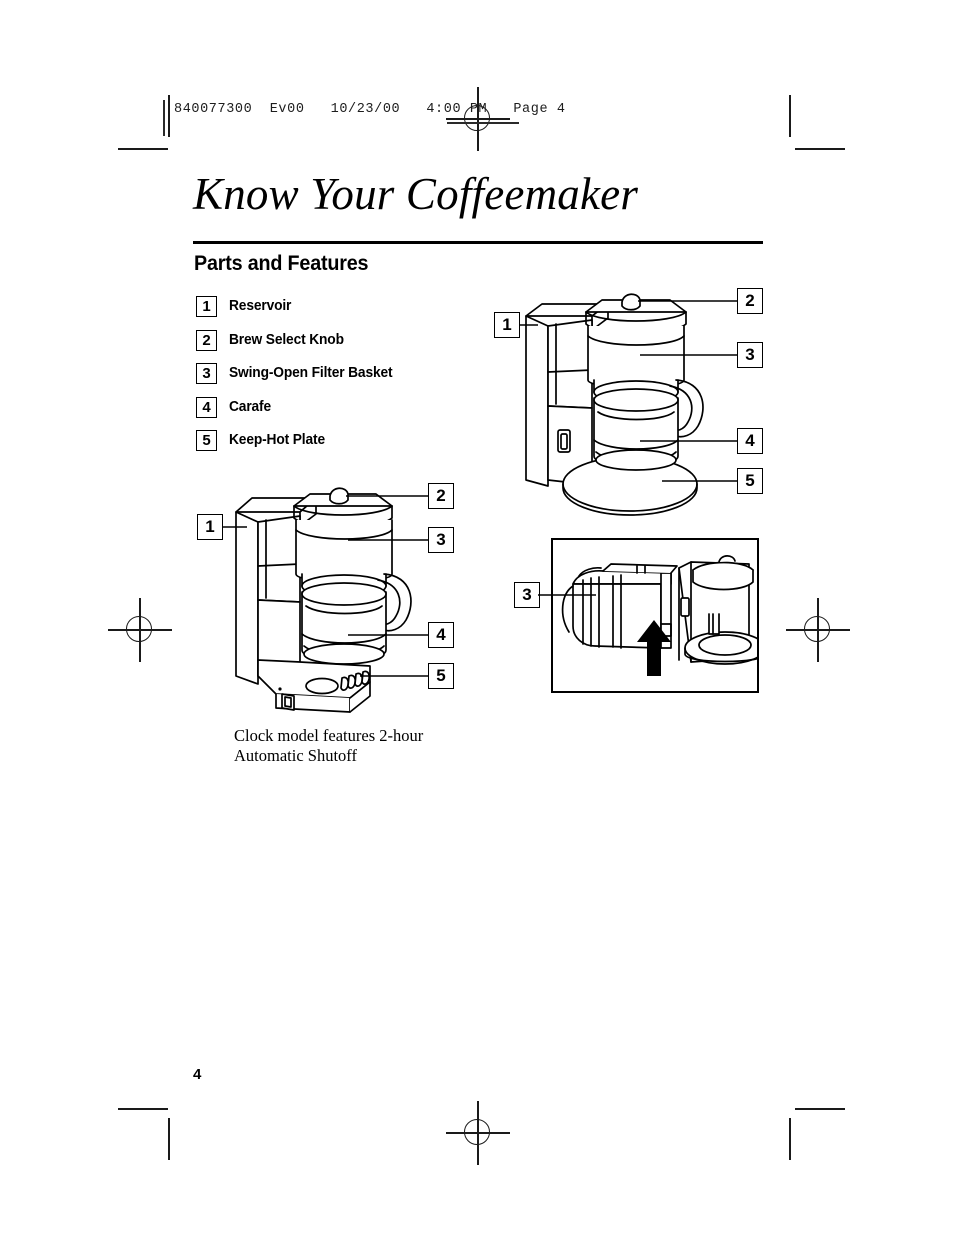  I want to click on list-item: 1 Reservoir, so click(346, 313).